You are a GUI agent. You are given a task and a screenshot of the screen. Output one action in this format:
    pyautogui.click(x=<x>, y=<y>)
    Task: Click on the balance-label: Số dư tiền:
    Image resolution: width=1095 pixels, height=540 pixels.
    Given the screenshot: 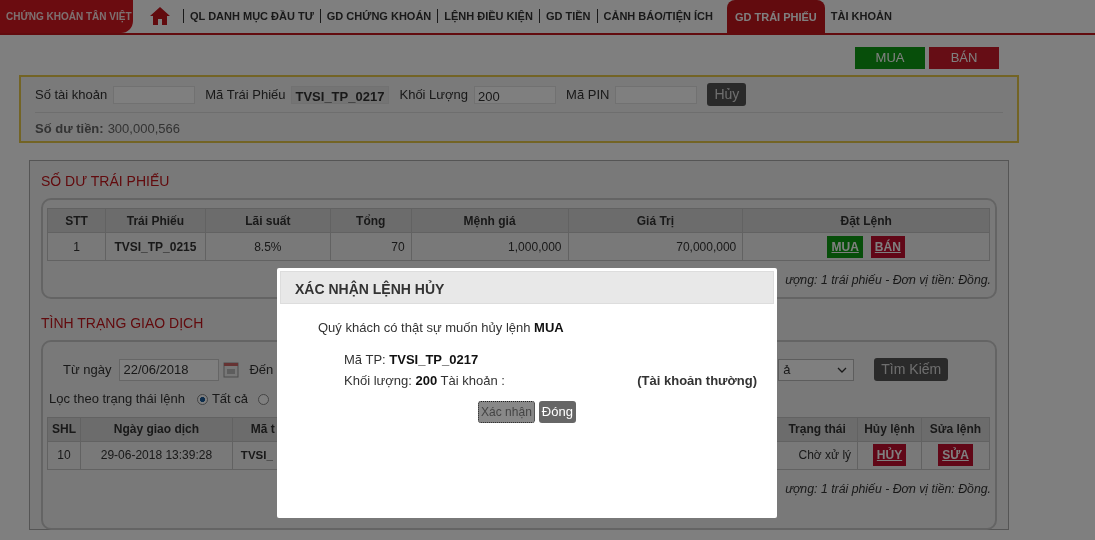 What is the action you would take?
    pyautogui.click(x=69, y=129)
    